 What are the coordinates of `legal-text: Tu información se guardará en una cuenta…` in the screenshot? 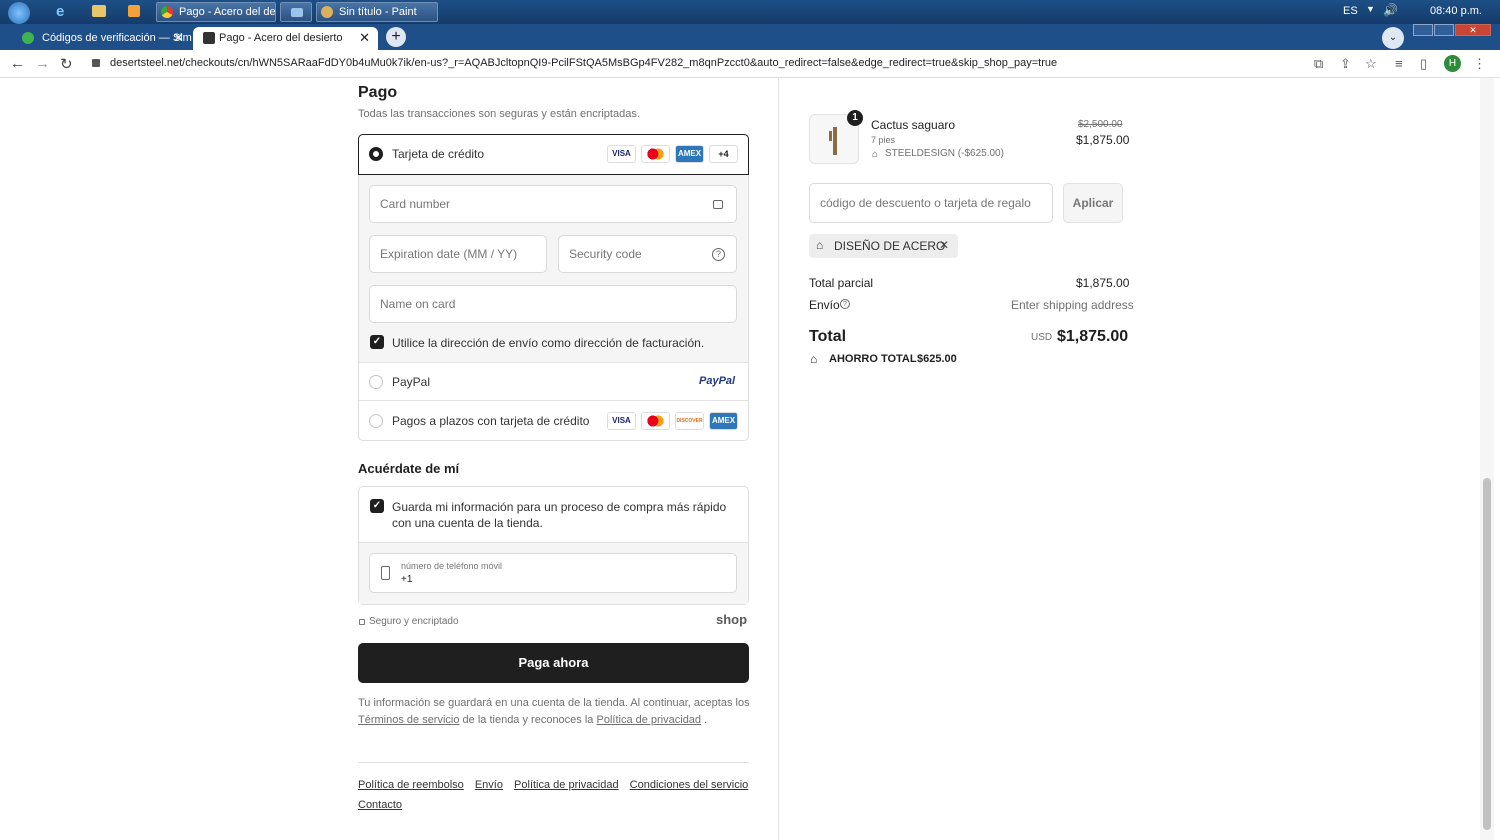 It's located at (555, 712).